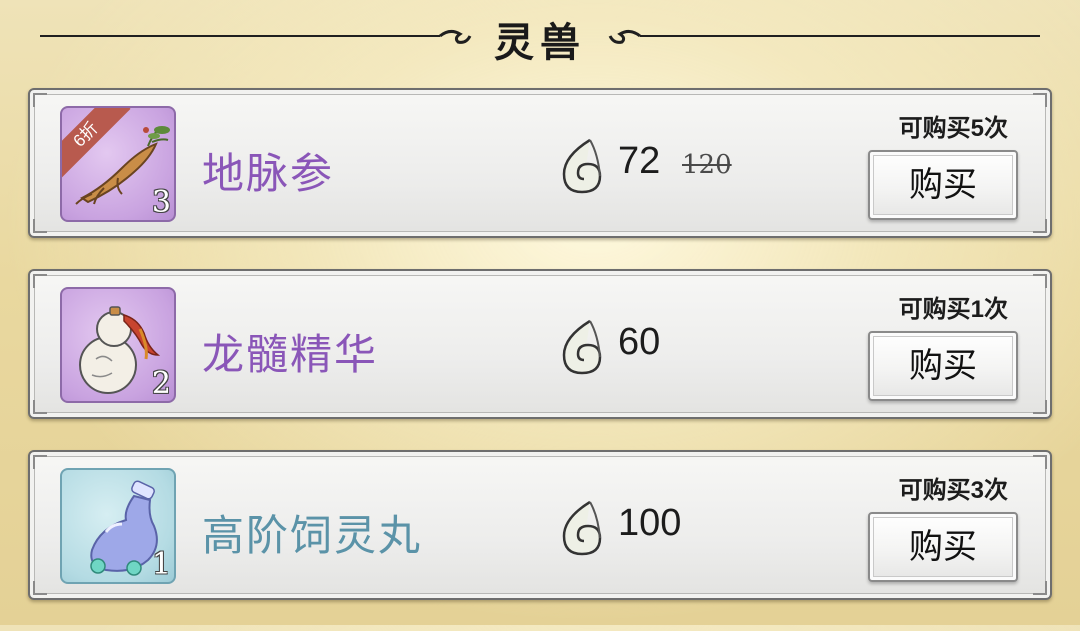 This screenshot has width=1080, height=631. I want to click on item-icon-frame: 6折 3, so click(118, 164).